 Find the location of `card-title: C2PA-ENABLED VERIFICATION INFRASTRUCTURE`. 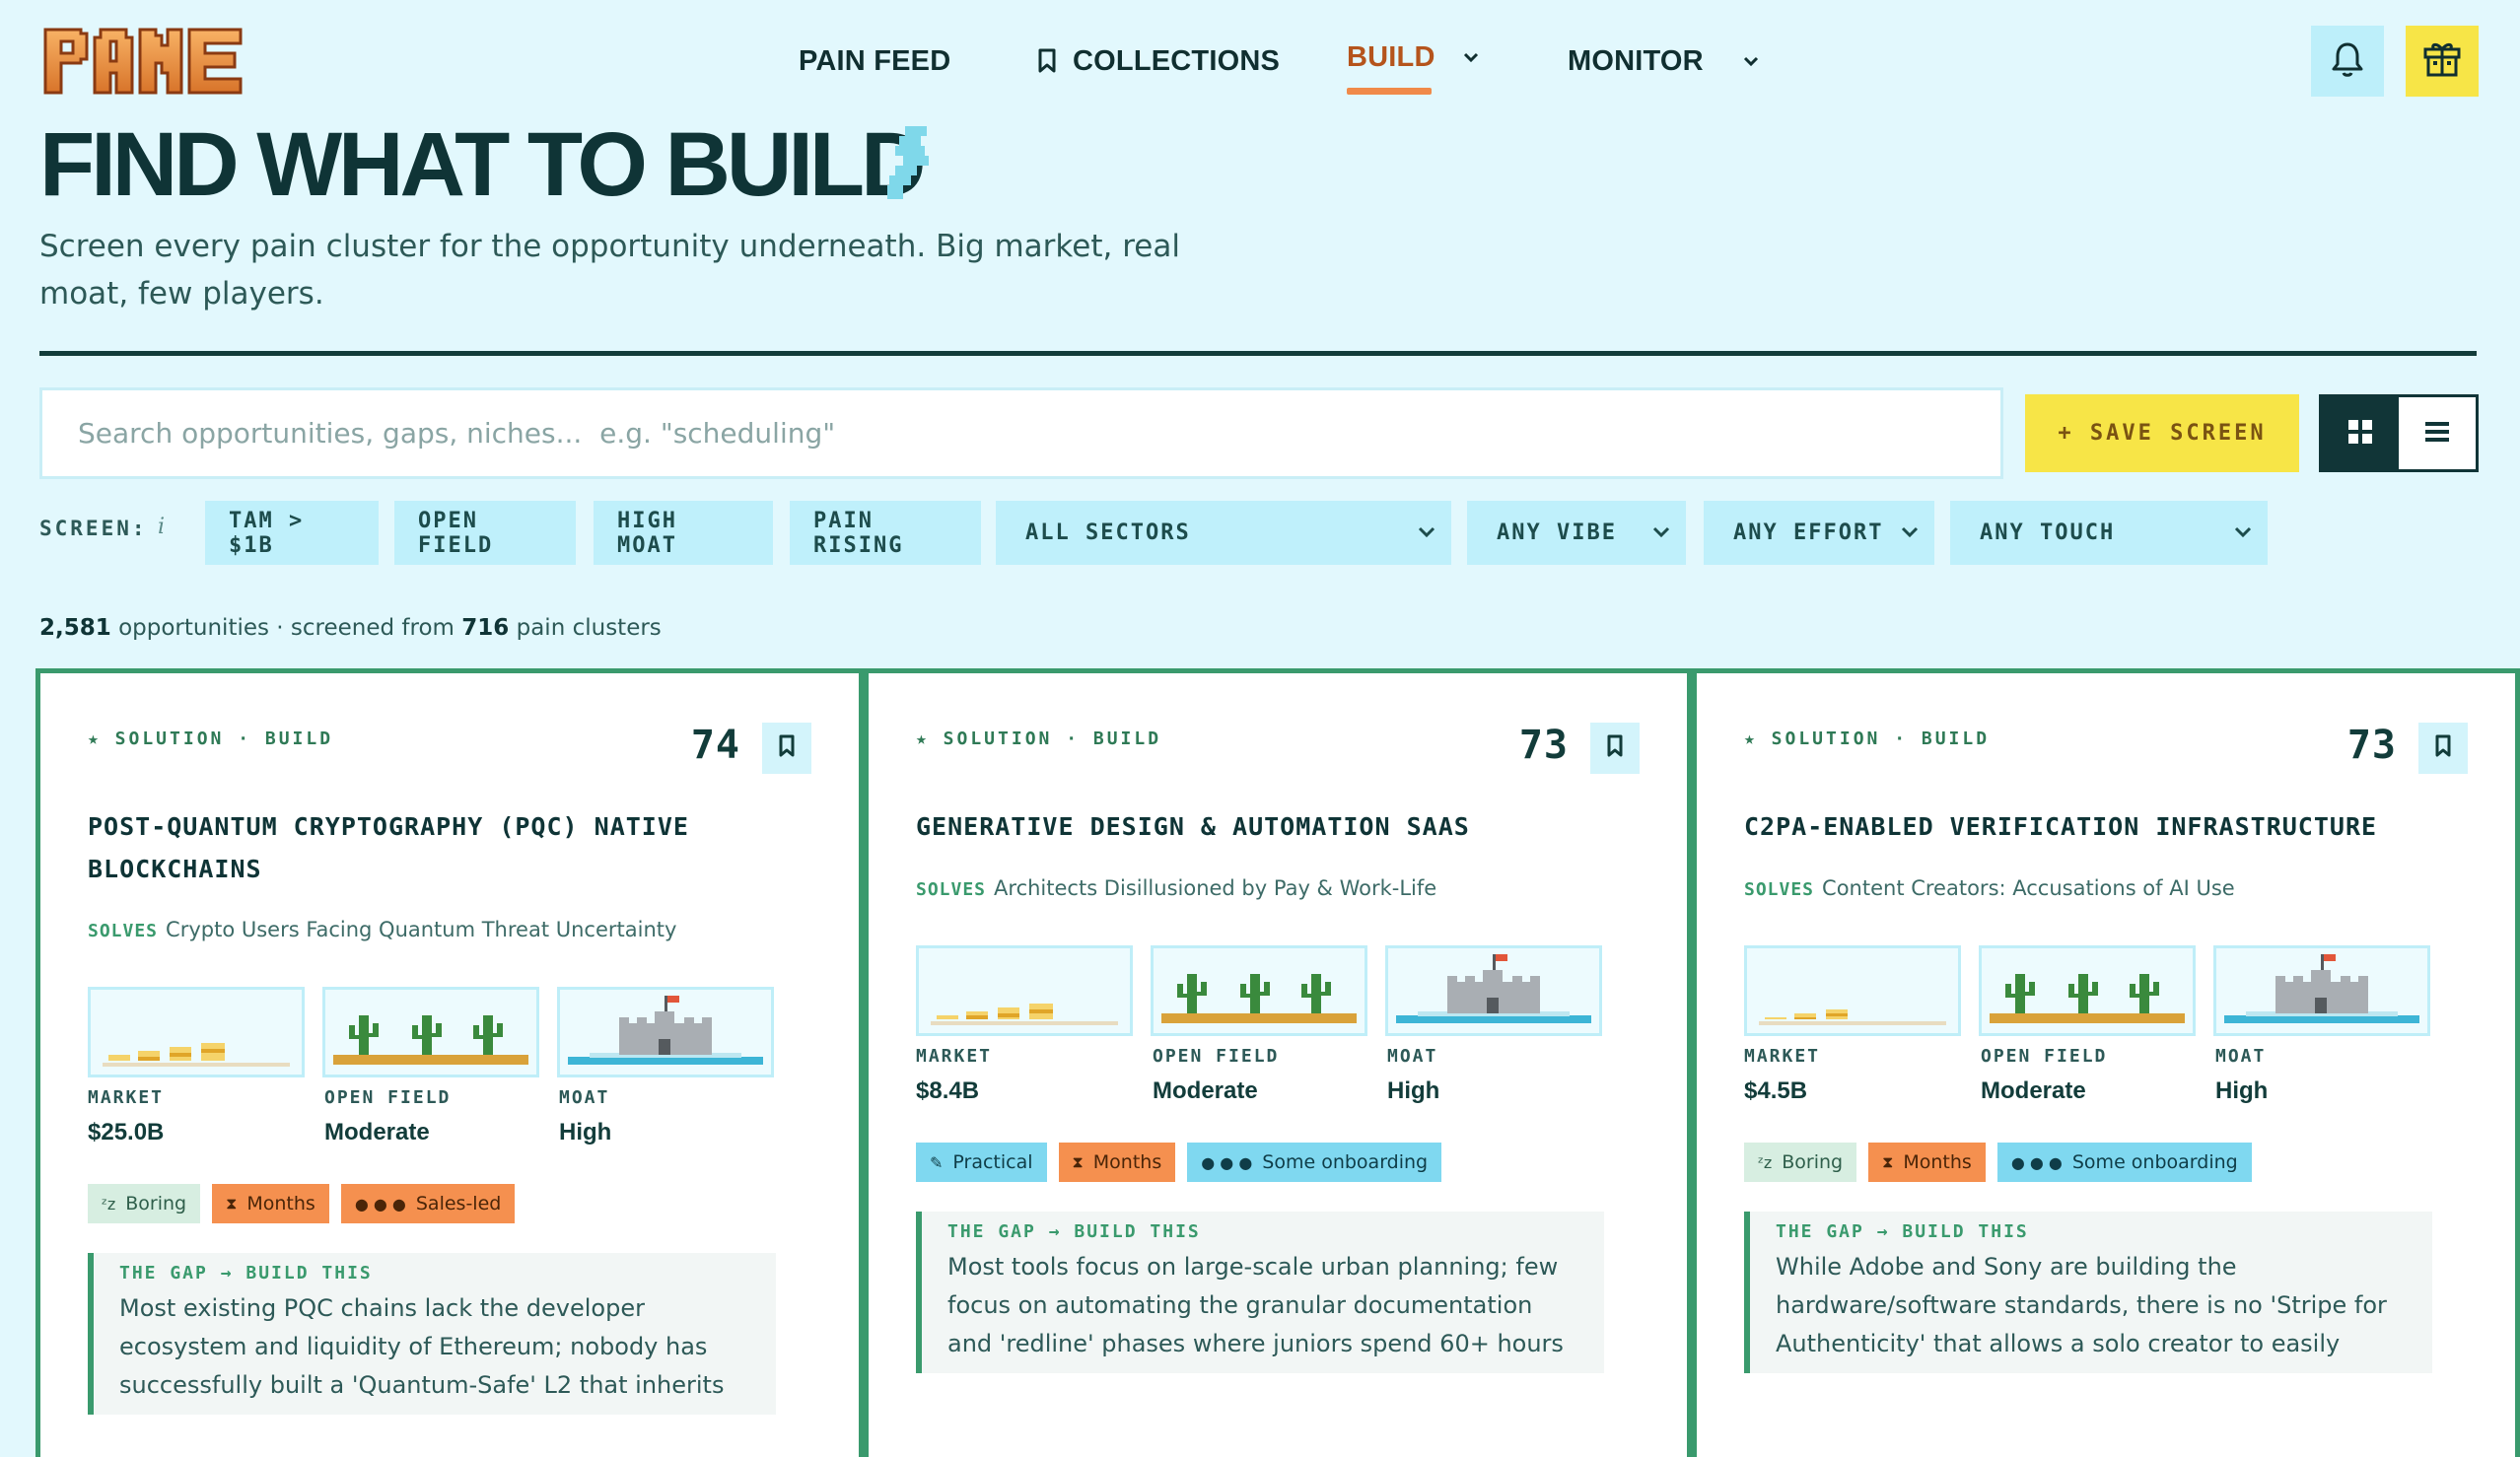

card-title: C2PA-ENABLED VERIFICATION INFRASTRUCTURE is located at coordinates (2109, 827).